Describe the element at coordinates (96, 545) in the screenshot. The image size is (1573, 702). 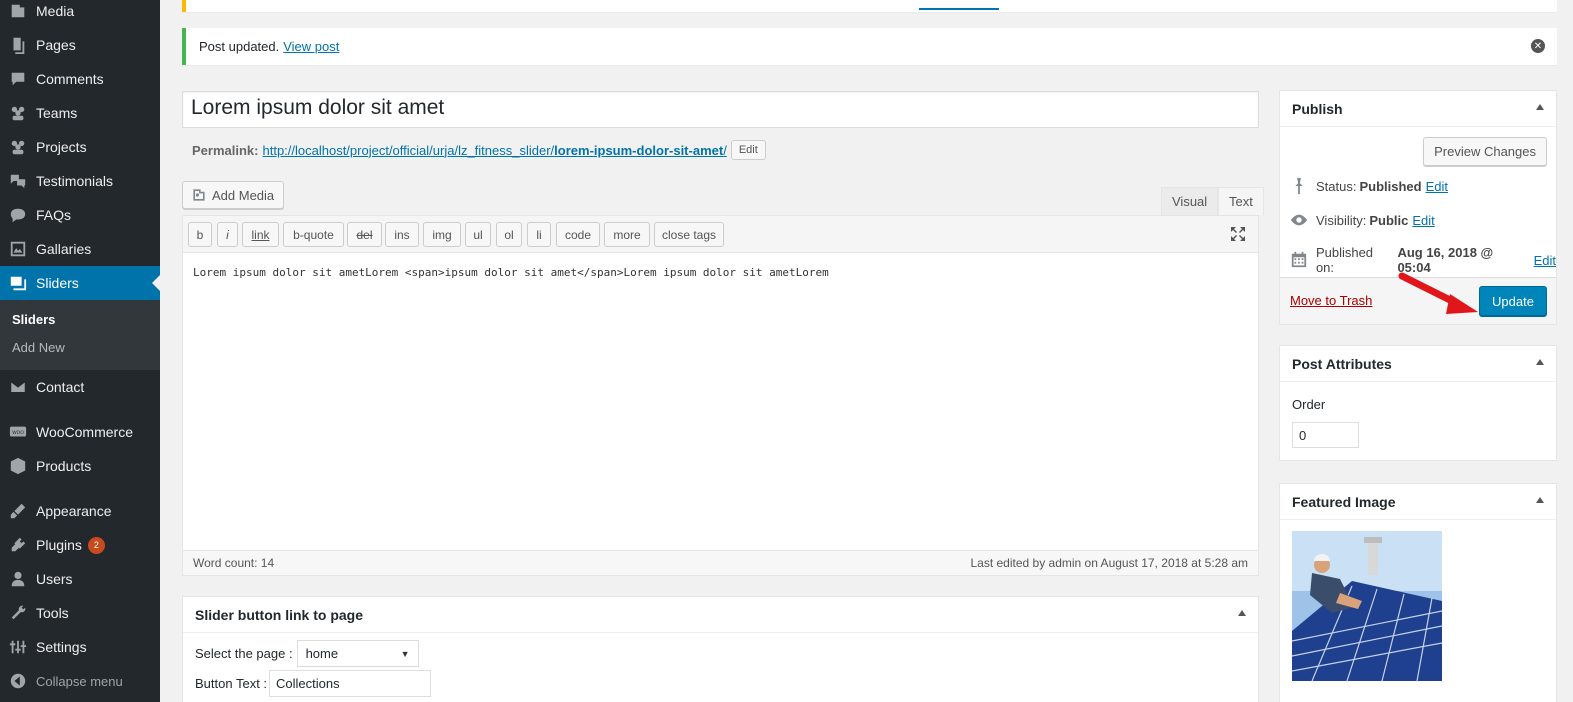
I see `plugins-update-badge: 2` at that location.